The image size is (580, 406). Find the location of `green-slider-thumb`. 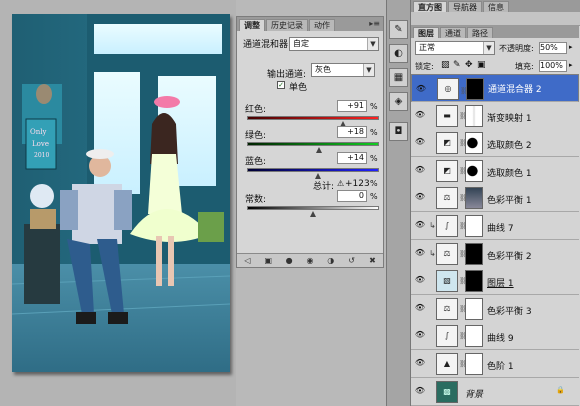

green-slider-thumb is located at coordinates (318, 150).